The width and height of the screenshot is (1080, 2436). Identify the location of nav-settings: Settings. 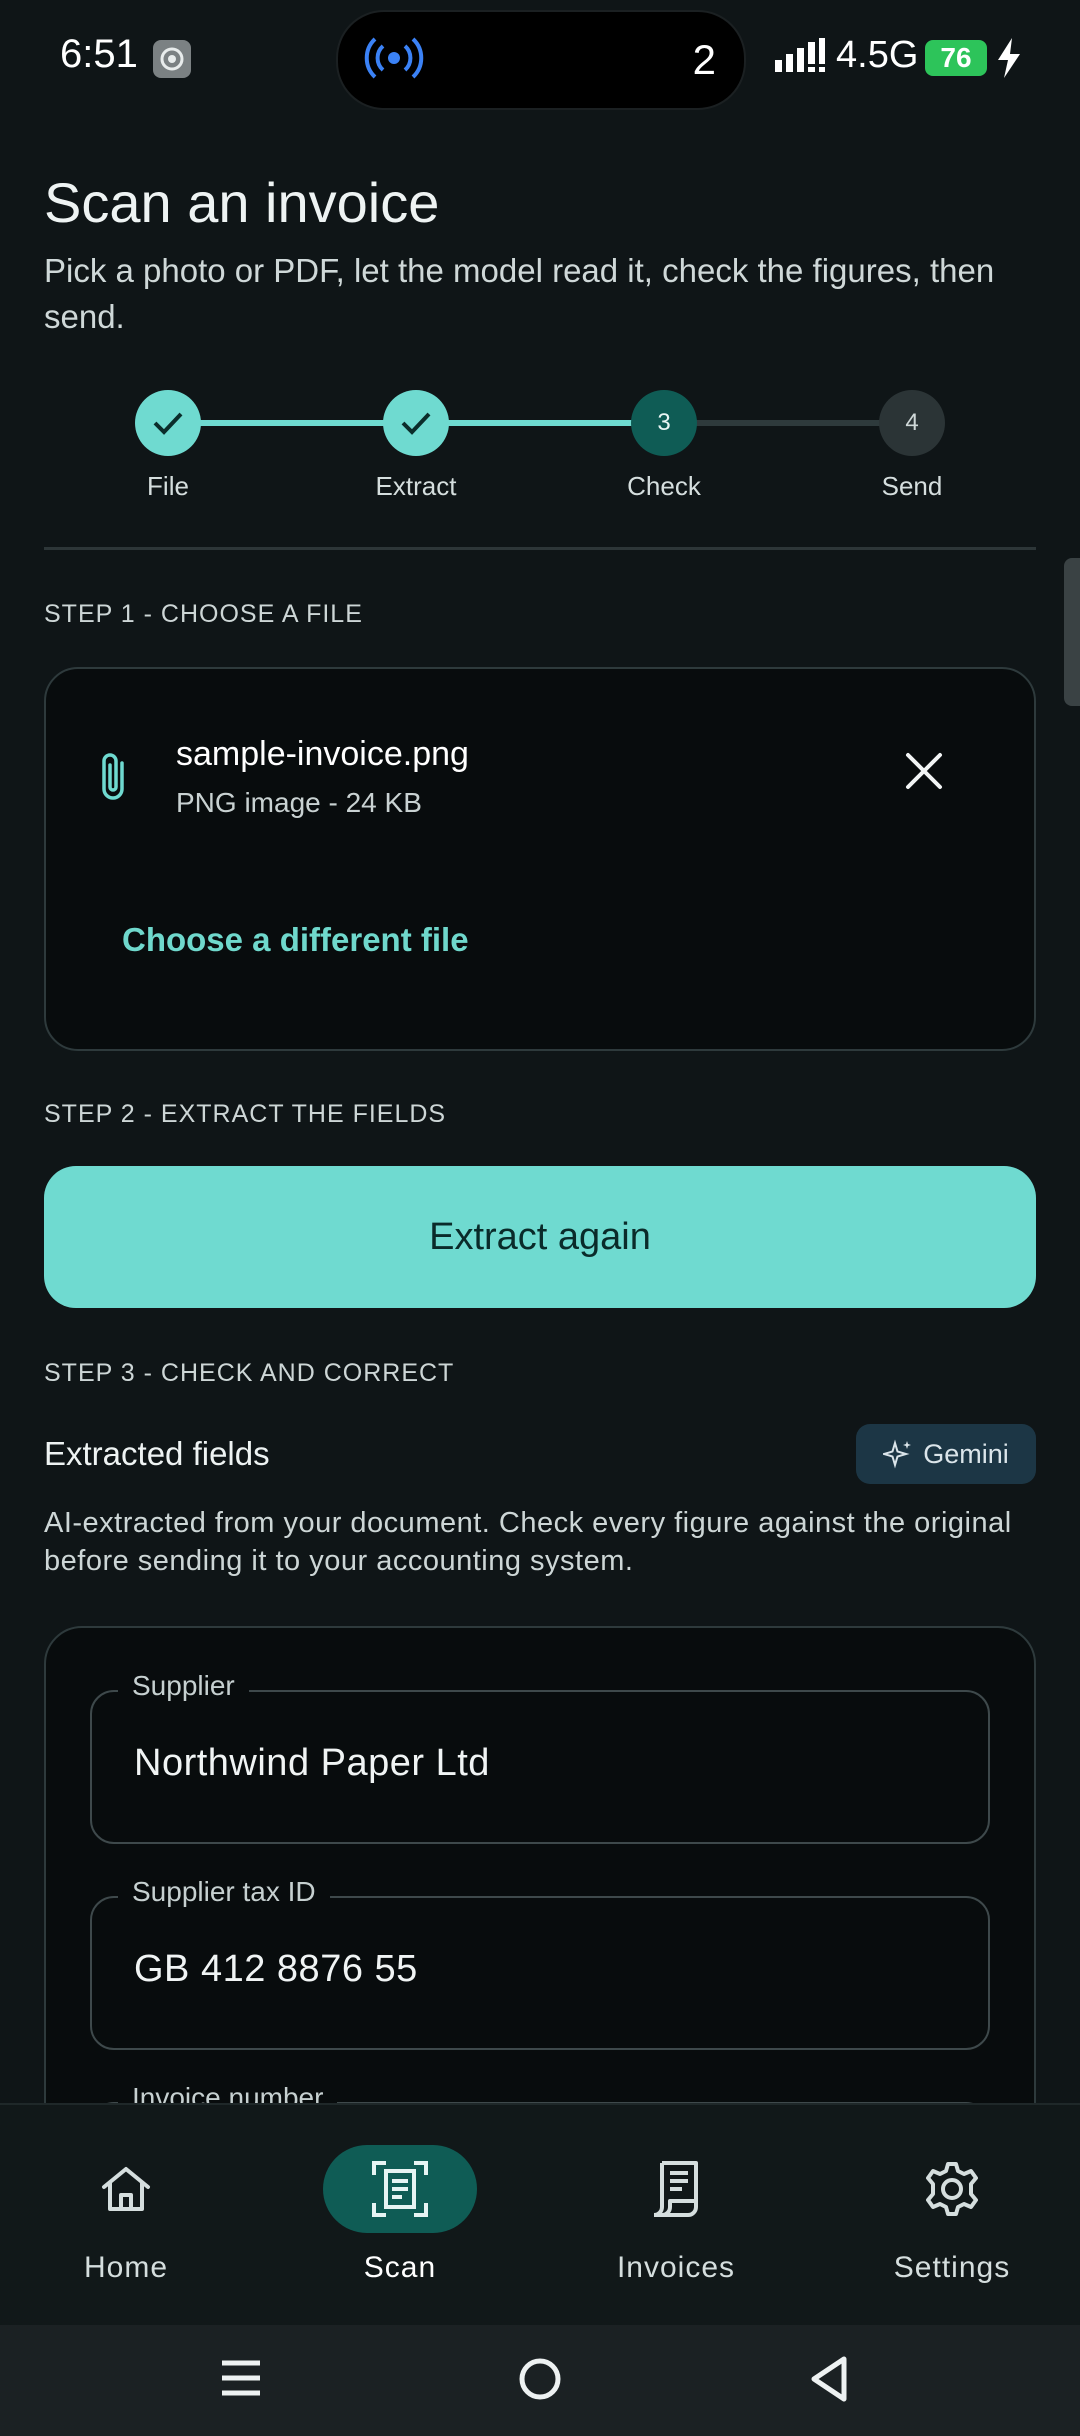
(952, 2215).